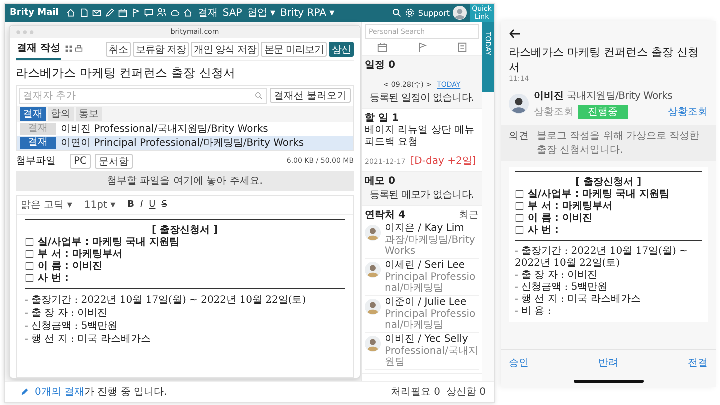 This screenshot has height=405, width=720. Describe the element at coordinates (89, 114) in the screenshot. I see `approval-type-tab: 통보` at that location.